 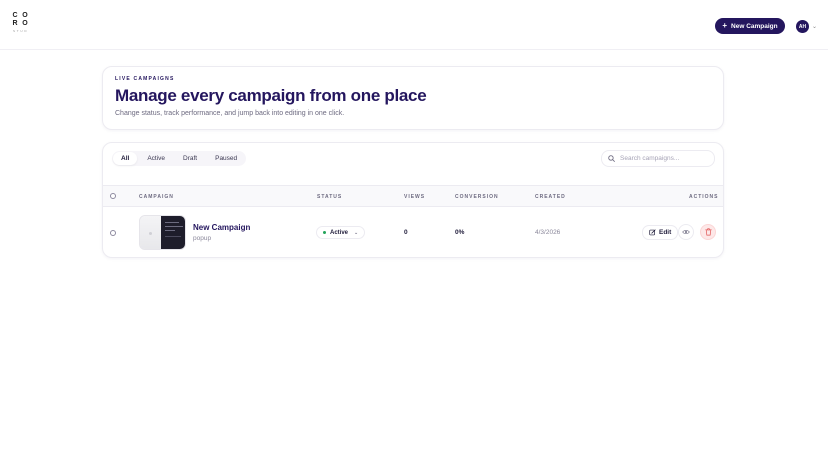 What do you see at coordinates (15, 15) in the screenshot?
I see `logo-letter: C` at bounding box center [15, 15].